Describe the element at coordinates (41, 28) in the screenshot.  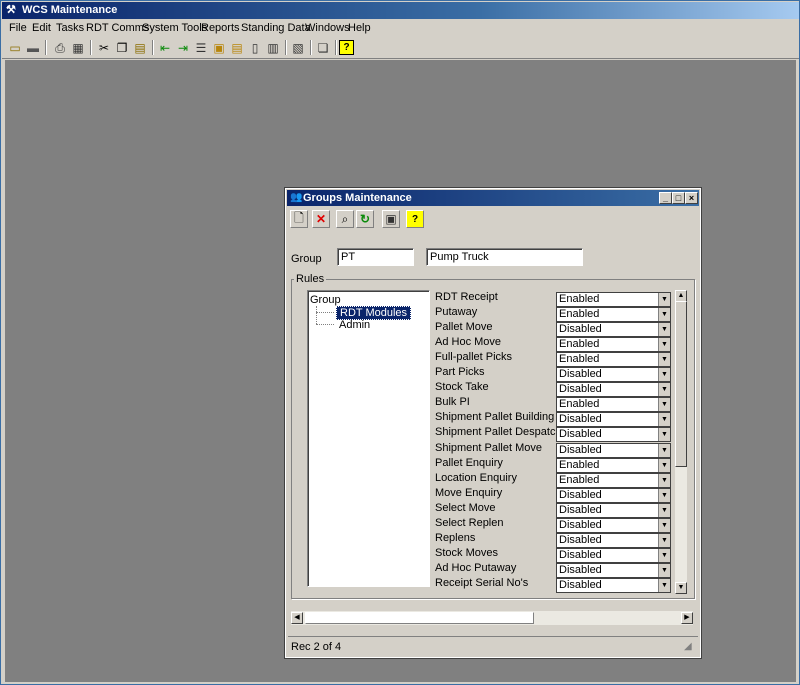
I see `menu-edit: Edit` at that location.